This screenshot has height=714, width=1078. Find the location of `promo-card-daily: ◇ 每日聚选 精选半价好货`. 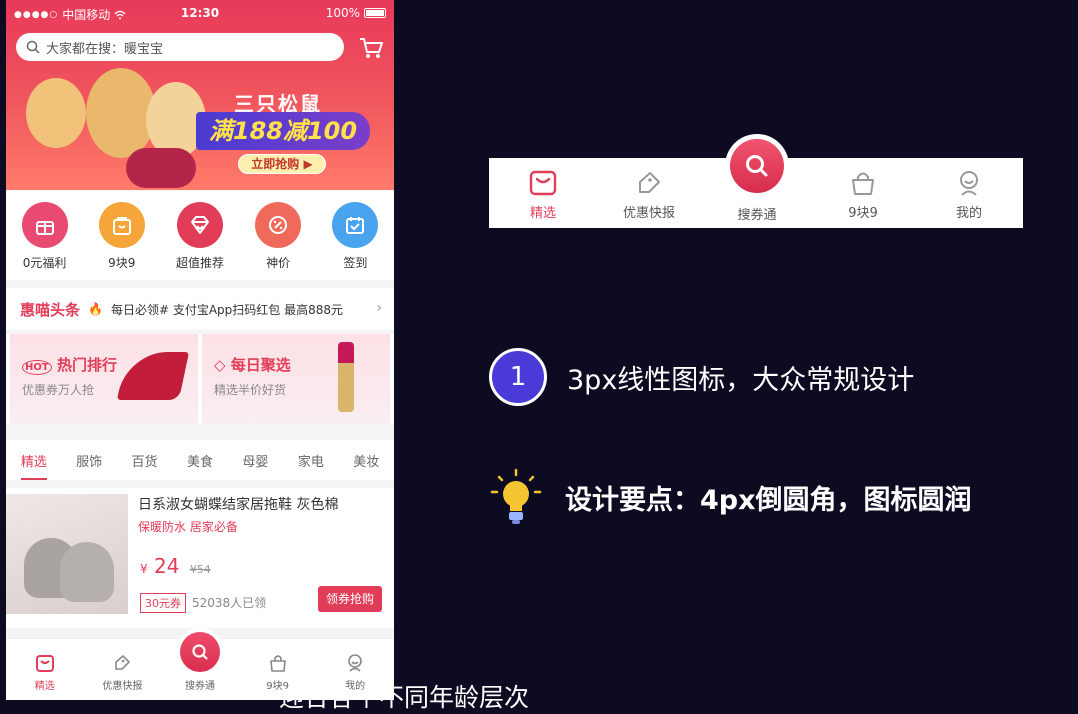

promo-card-daily: ◇ 每日聚选 精选半价好货 is located at coordinates (296, 379).